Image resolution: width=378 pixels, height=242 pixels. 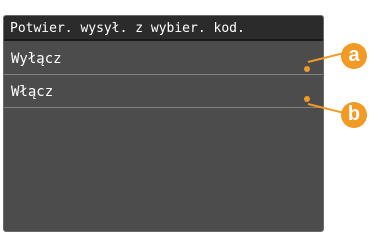 What do you see at coordinates (307, 99) in the screenshot?
I see `callout-b-pointer-dot` at bounding box center [307, 99].